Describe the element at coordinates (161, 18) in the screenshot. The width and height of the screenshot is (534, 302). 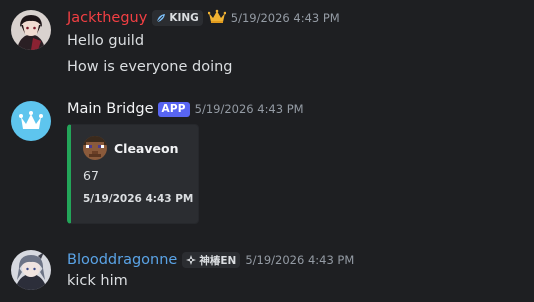
I see `feather-icon` at that location.